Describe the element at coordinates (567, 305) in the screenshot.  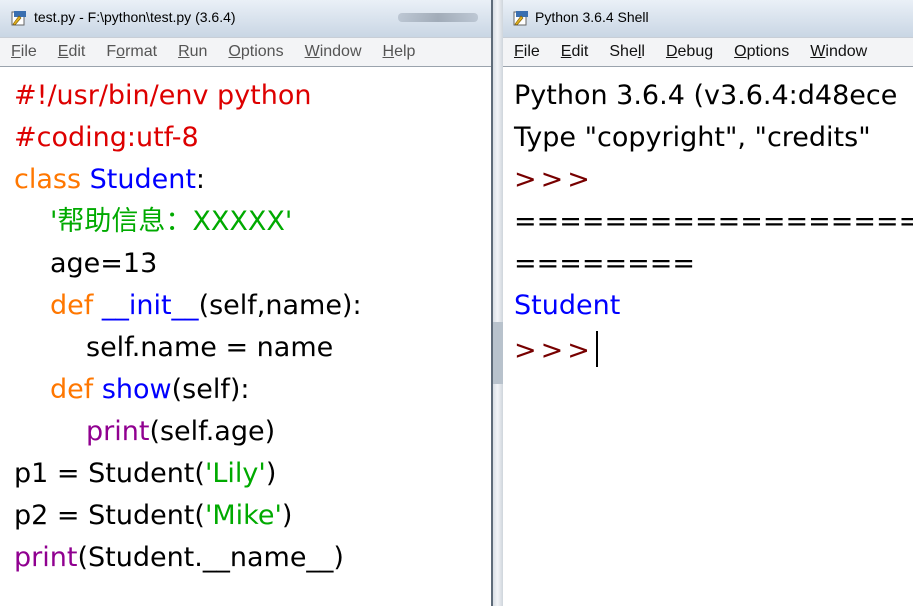
I see `shell-output-line: Student` at that location.